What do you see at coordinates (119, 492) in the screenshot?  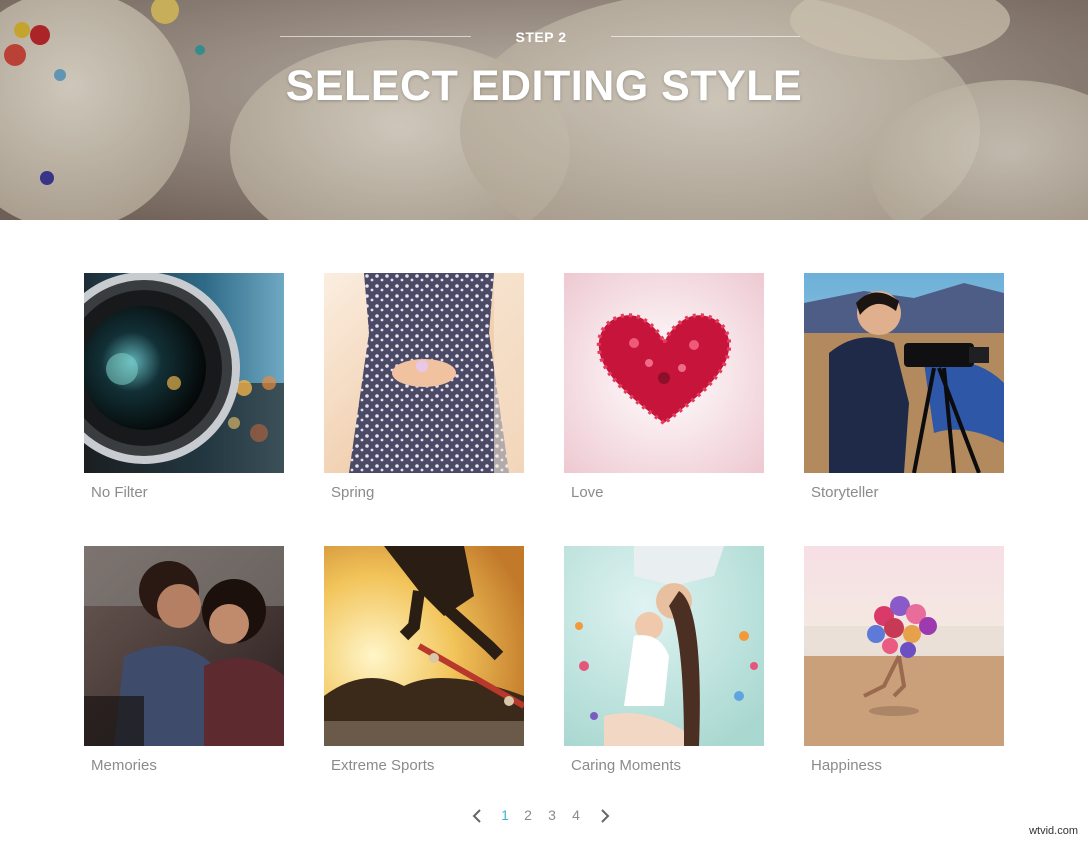 I see `style-label: No Filter` at bounding box center [119, 492].